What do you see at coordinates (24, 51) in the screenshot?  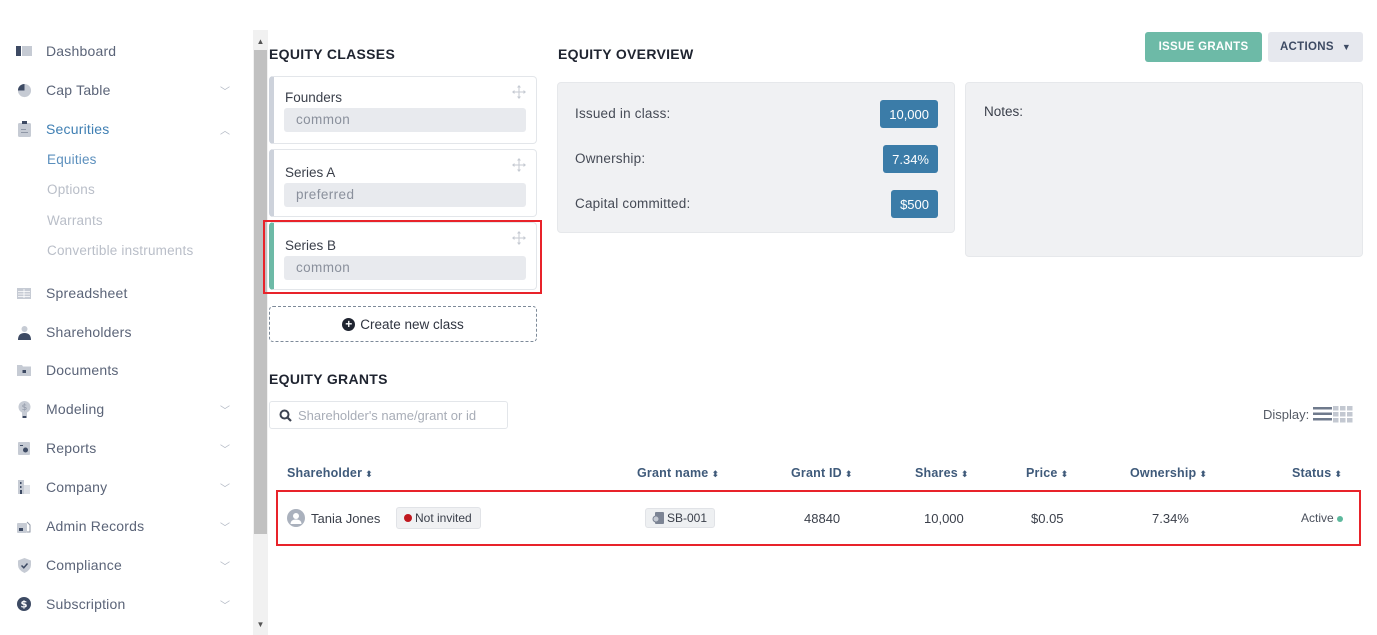 I see `dashboard-icon` at bounding box center [24, 51].